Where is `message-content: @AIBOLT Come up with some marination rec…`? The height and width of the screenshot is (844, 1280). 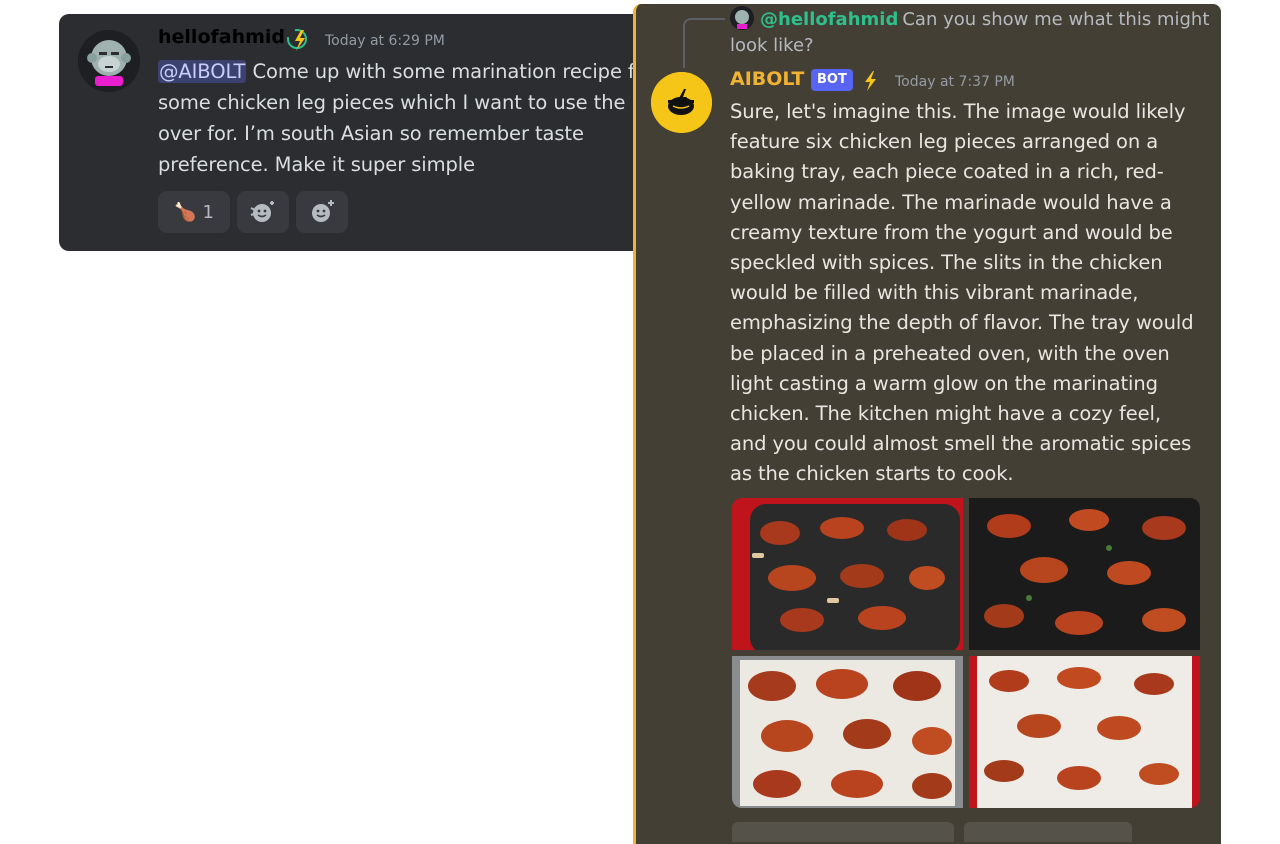
message-content: @AIBOLT Come up with some marination rec… is located at coordinates (408, 119).